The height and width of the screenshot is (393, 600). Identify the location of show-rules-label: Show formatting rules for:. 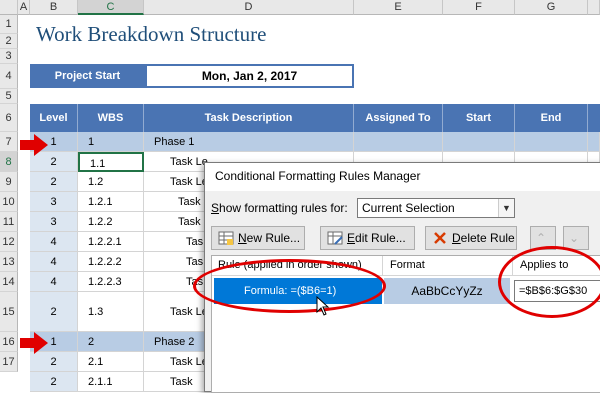
(279, 208).